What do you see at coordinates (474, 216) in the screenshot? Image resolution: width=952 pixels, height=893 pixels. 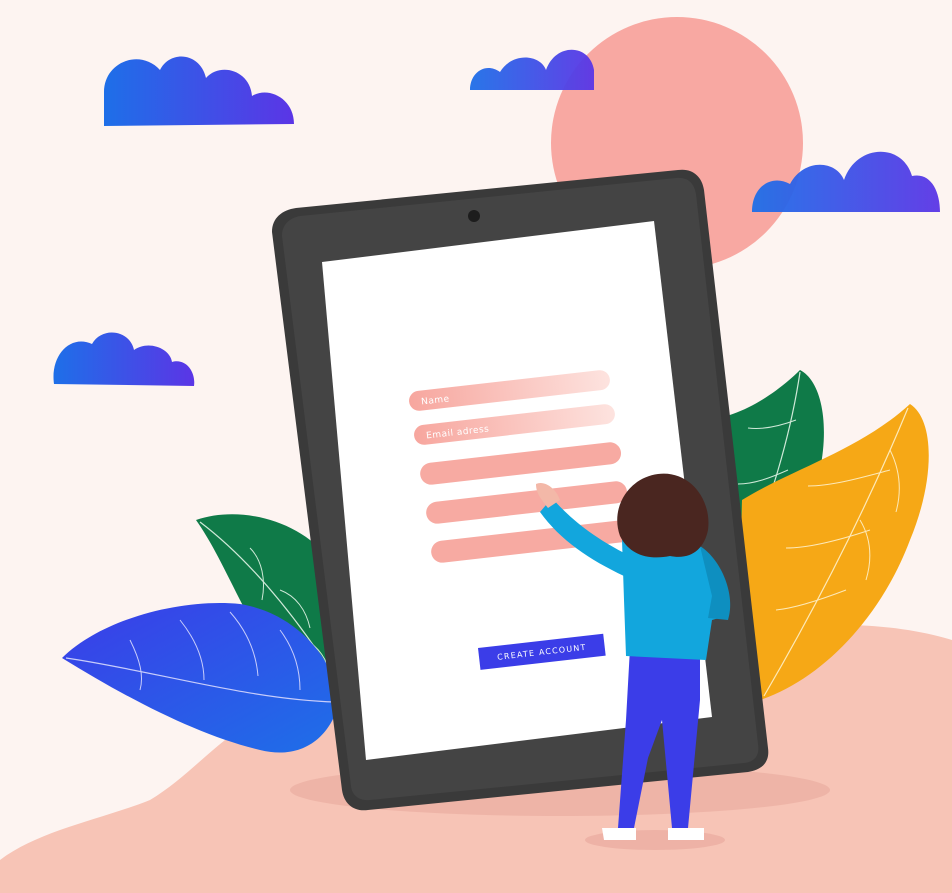 I see `camera-icon` at bounding box center [474, 216].